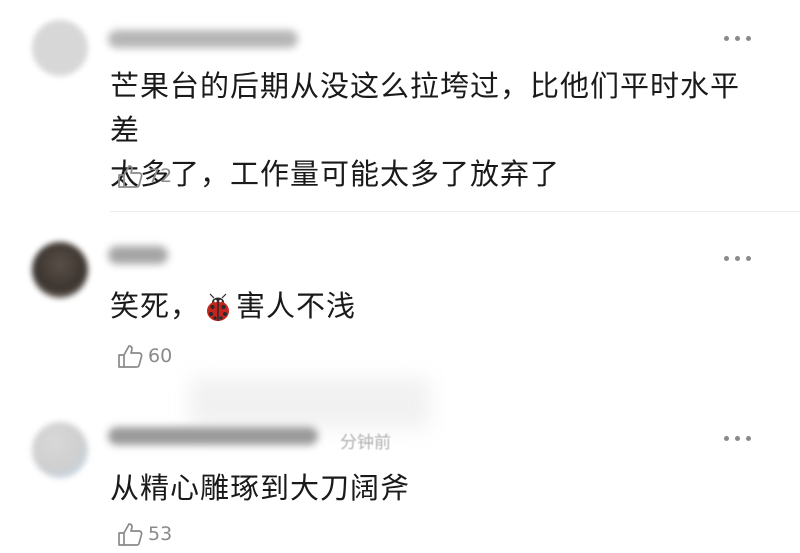 The height and width of the screenshot is (553, 800). What do you see at coordinates (160, 176) in the screenshot?
I see `like-count: 72` at bounding box center [160, 176].